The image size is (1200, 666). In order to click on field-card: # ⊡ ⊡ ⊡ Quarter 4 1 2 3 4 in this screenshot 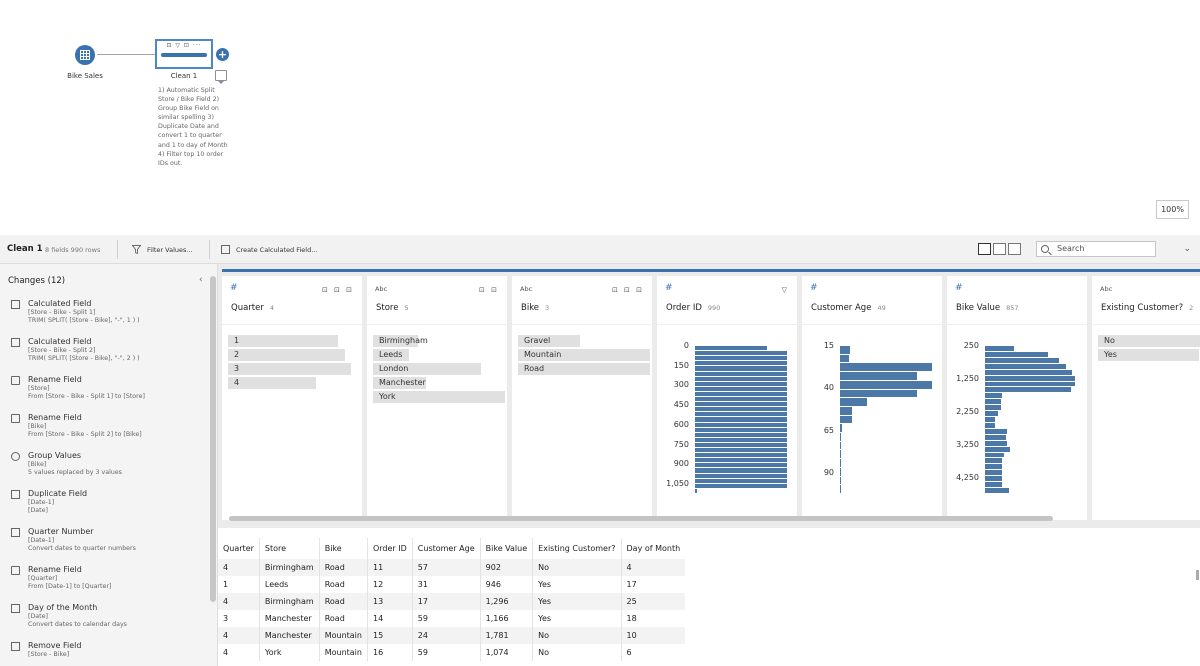, I will do `click(292, 398)`.